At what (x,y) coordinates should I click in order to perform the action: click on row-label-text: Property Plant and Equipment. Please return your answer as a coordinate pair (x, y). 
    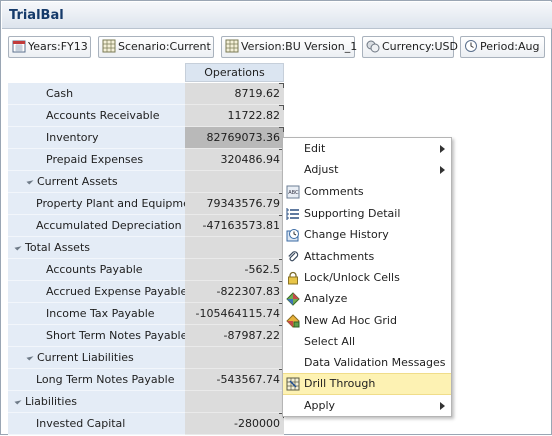
    Looking at the image, I should click on (119, 203).